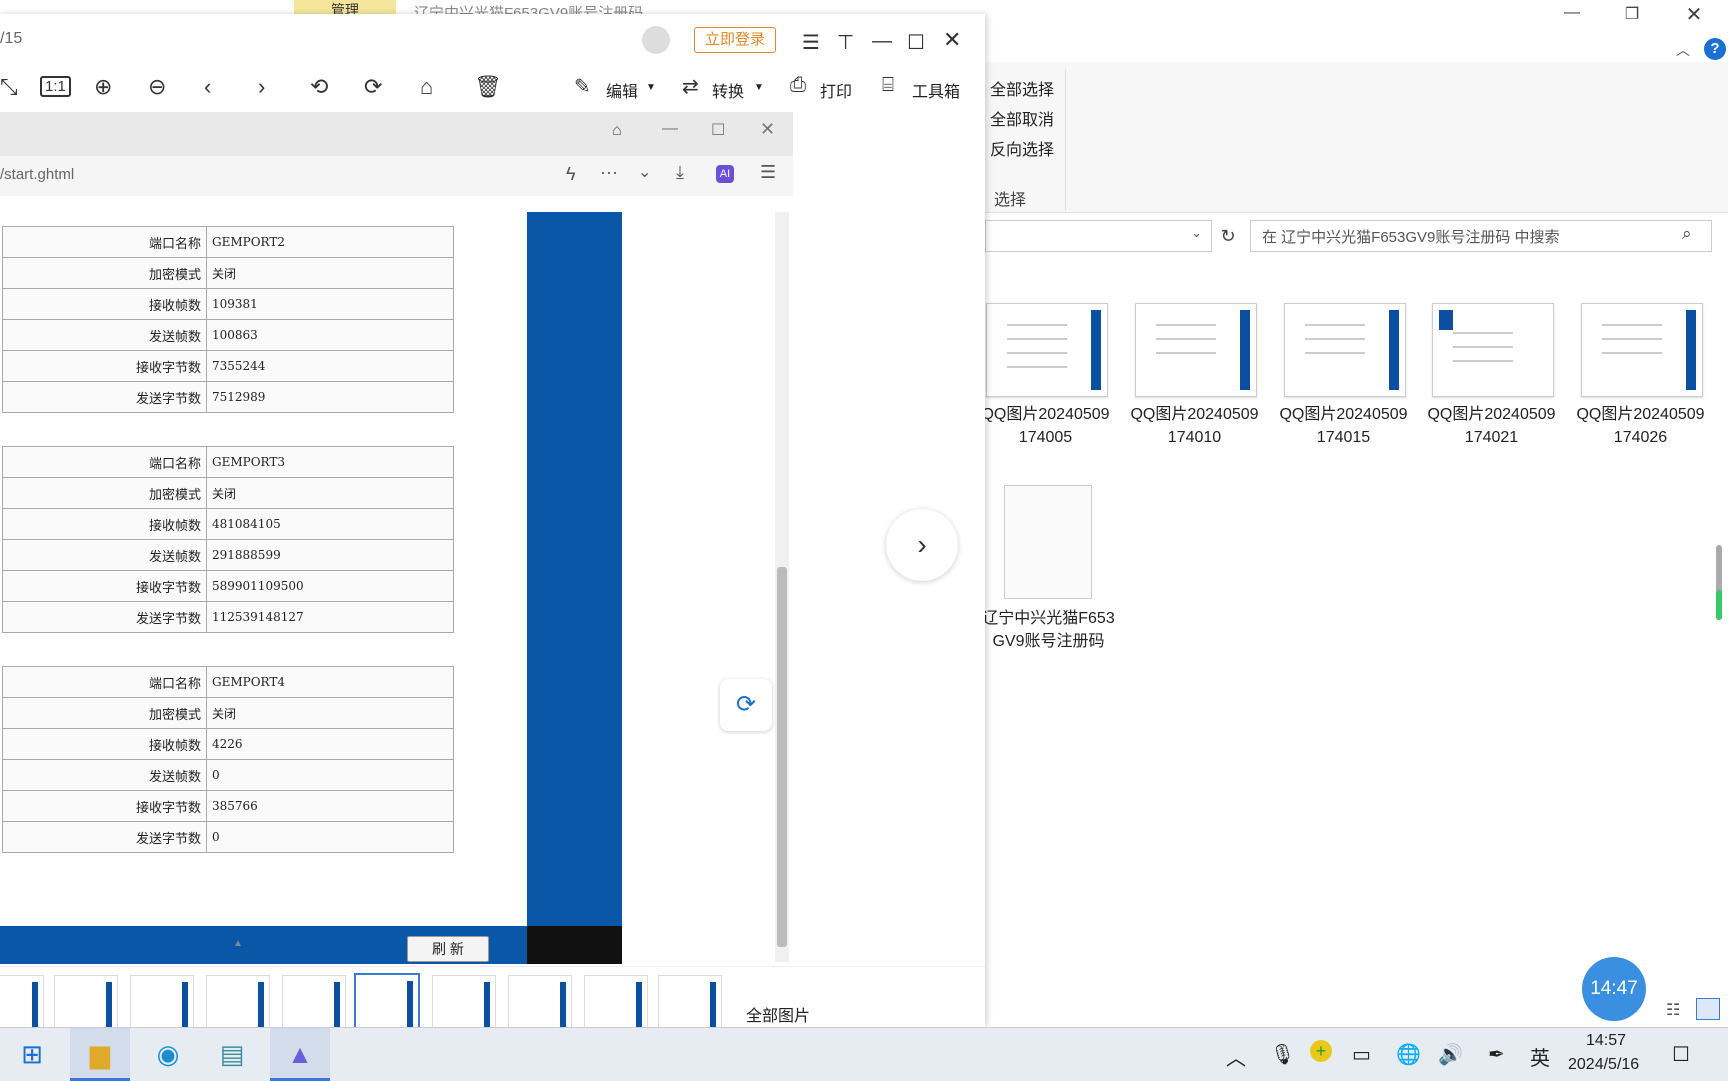  What do you see at coordinates (168, 1054) in the screenshot?
I see `edge-icon: ◉` at bounding box center [168, 1054].